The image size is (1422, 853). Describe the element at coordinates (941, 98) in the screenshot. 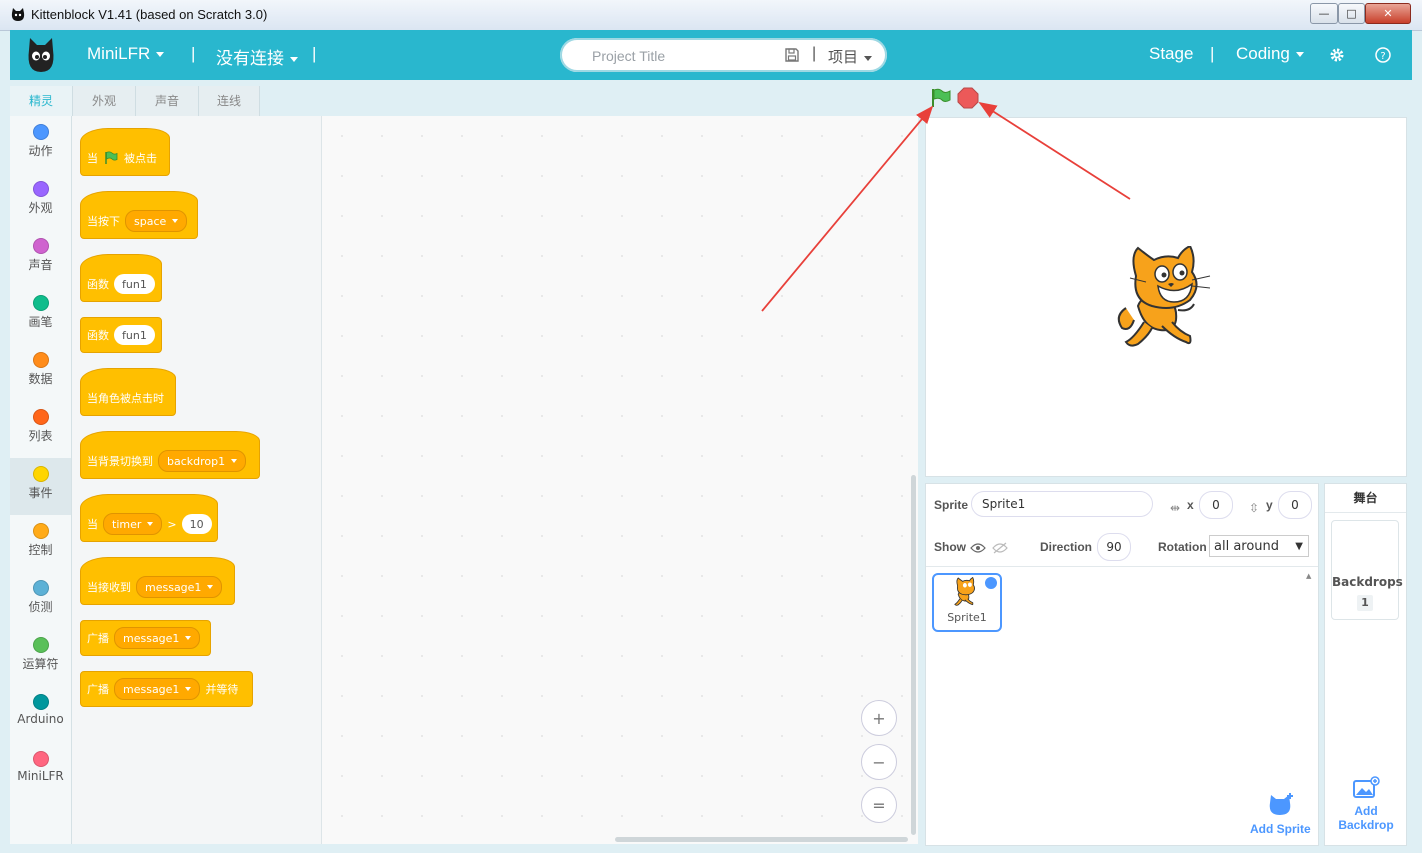

I see `green-flag-icon` at that location.